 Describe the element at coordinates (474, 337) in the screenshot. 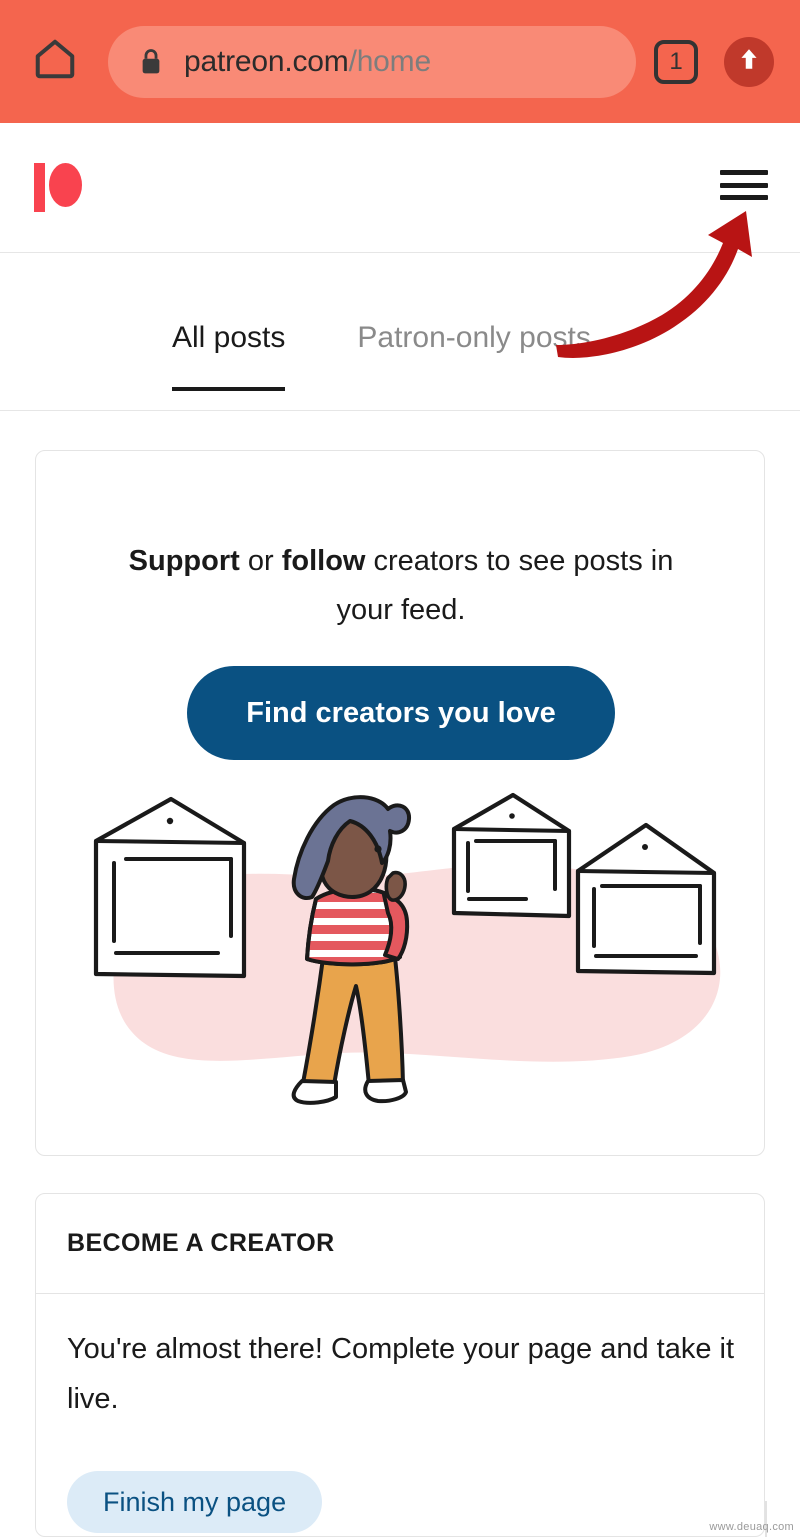

I see `tab-patron-only-posts-label: Patron-only posts` at that location.